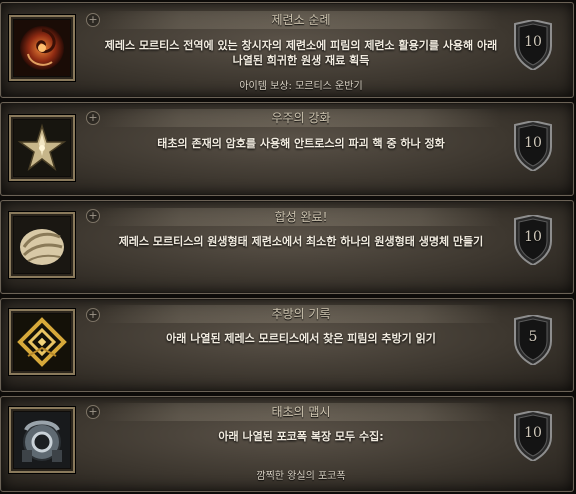 The image size is (576, 494). What do you see at coordinates (301, 412) in the screenshot?
I see `achievement-title: 태초의 맵시` at bounding box center [301, 412].